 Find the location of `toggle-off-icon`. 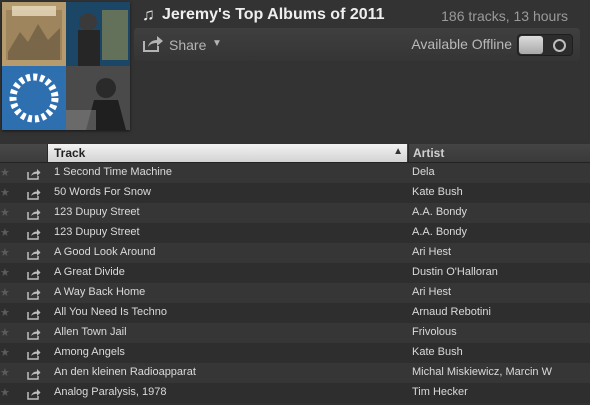

toggle-off-icon is located at coordinates (559, 45).